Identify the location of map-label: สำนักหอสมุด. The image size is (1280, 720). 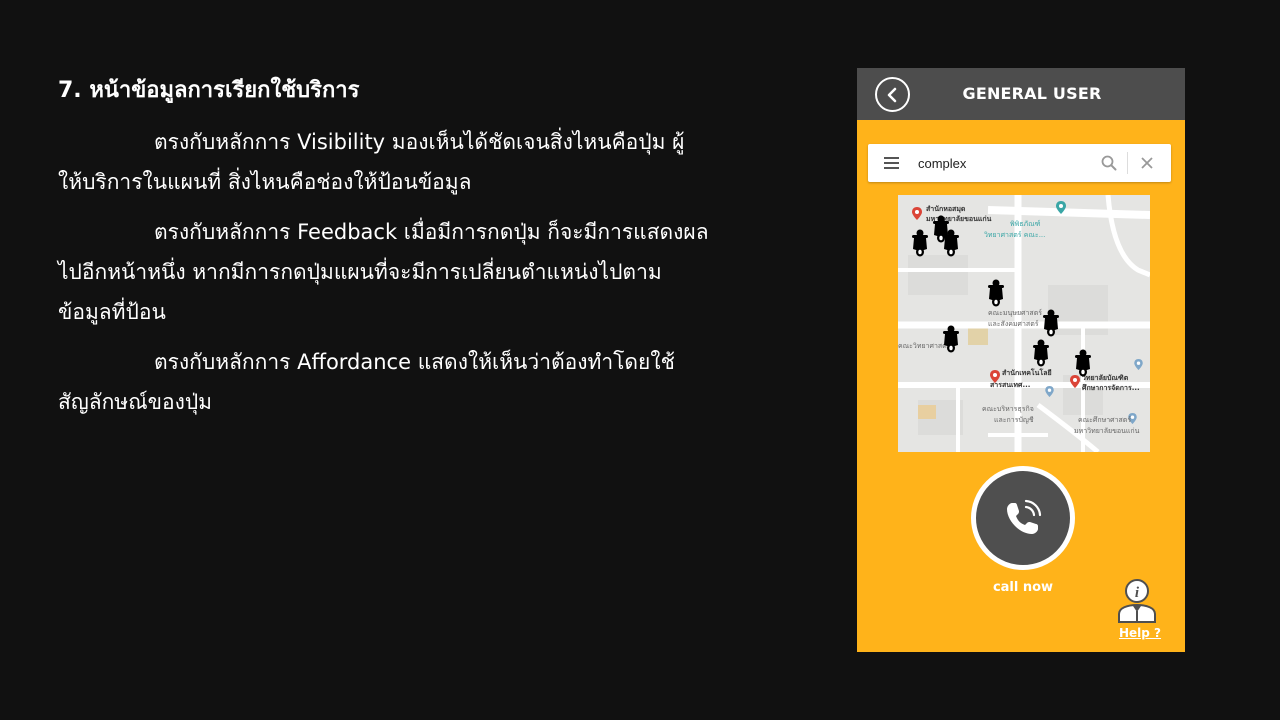
(946, 209).